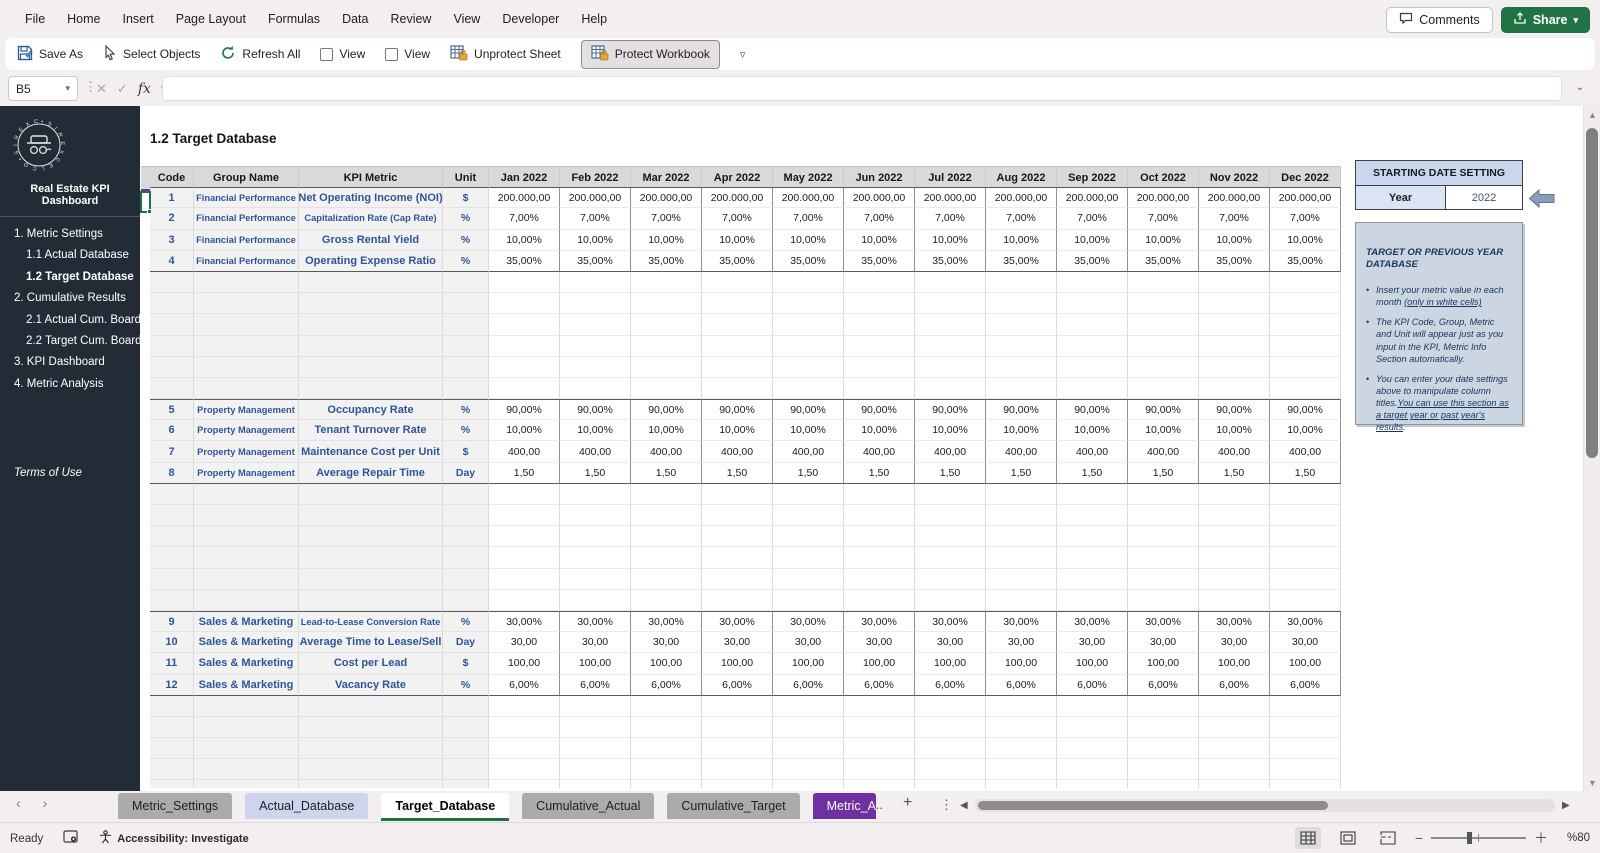 The image size is (1600, 853). Describe the element at coordinates (742, 54) in the screenshot. I see `toolbar-overflow-icon: ▿` at that location.